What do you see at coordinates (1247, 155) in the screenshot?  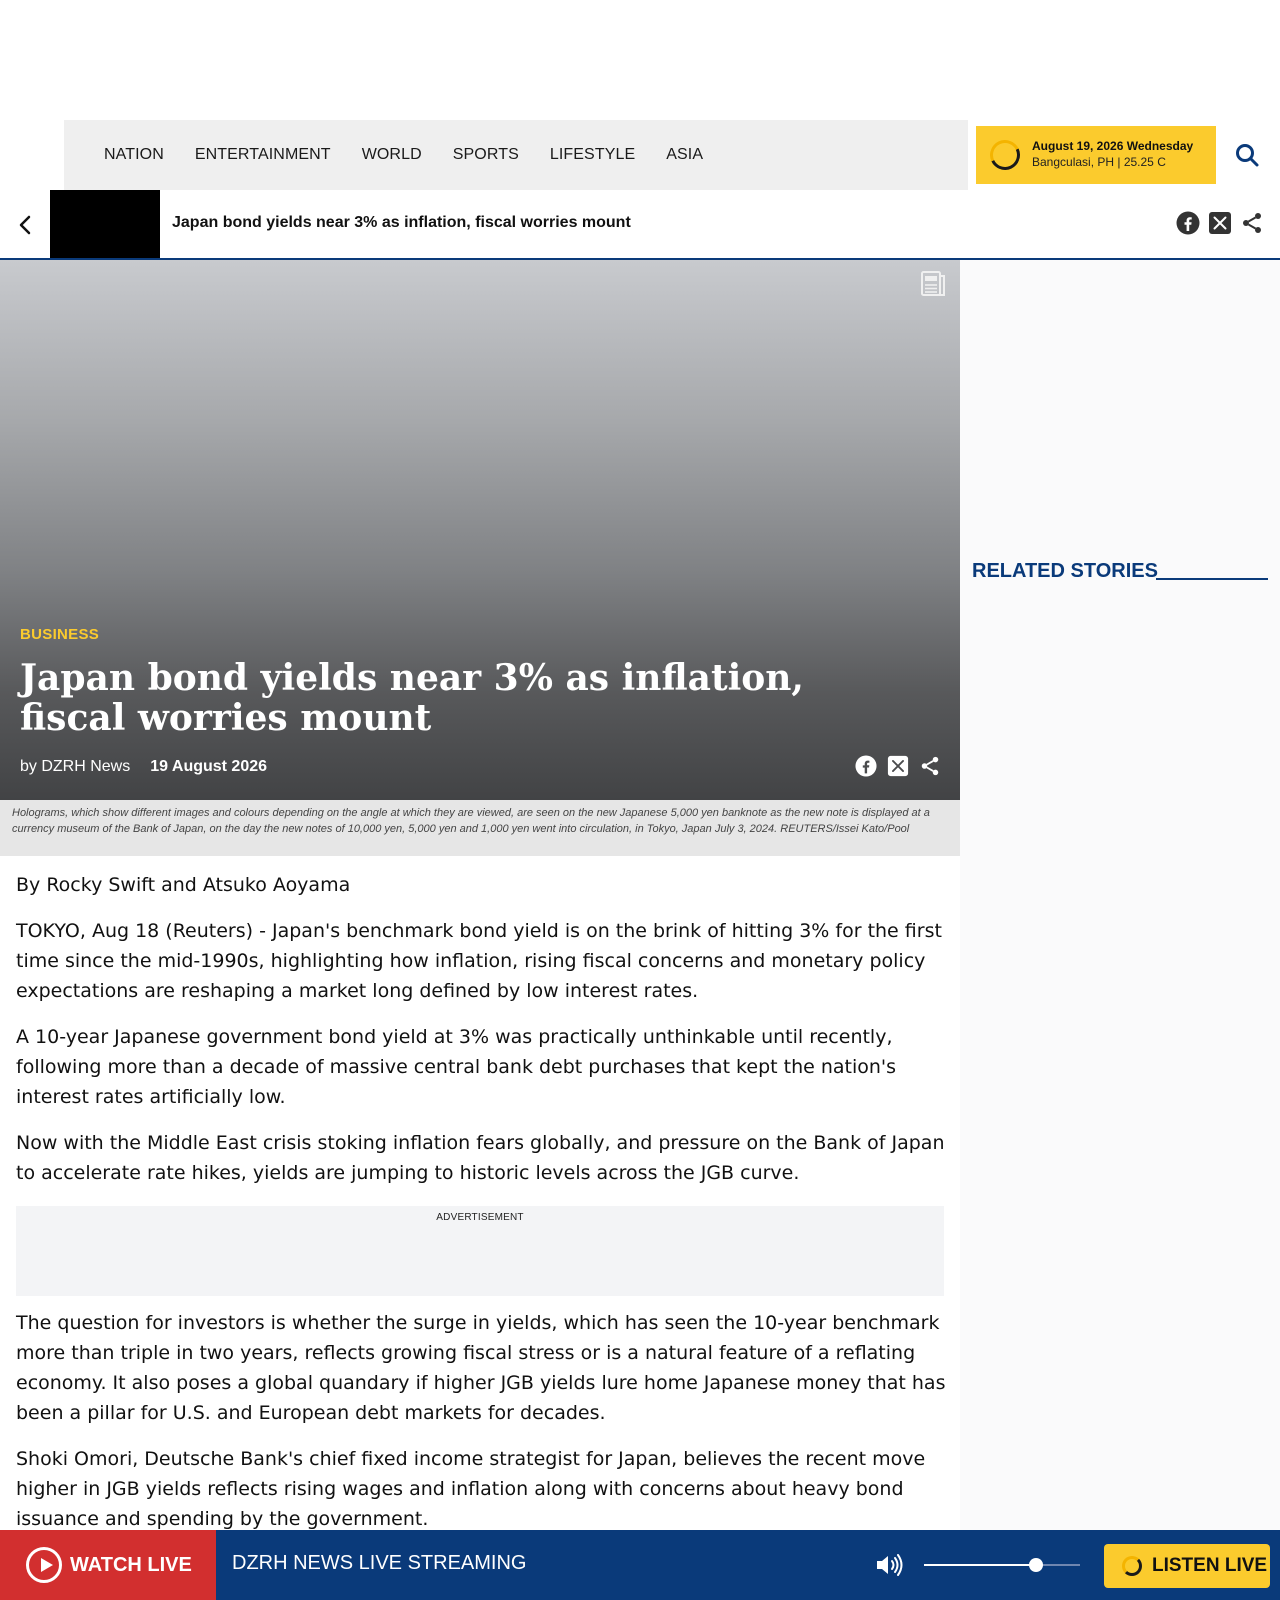 I see `search-icon` at bounding box center [1247, 155].